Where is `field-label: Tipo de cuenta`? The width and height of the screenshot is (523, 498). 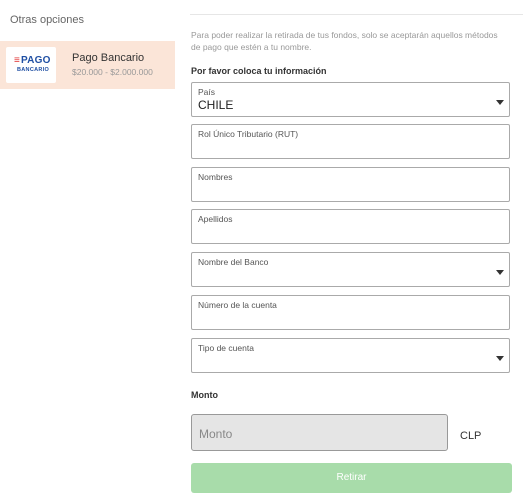
field-label: Tipo de cuenta is located at coordinates (226, 348).